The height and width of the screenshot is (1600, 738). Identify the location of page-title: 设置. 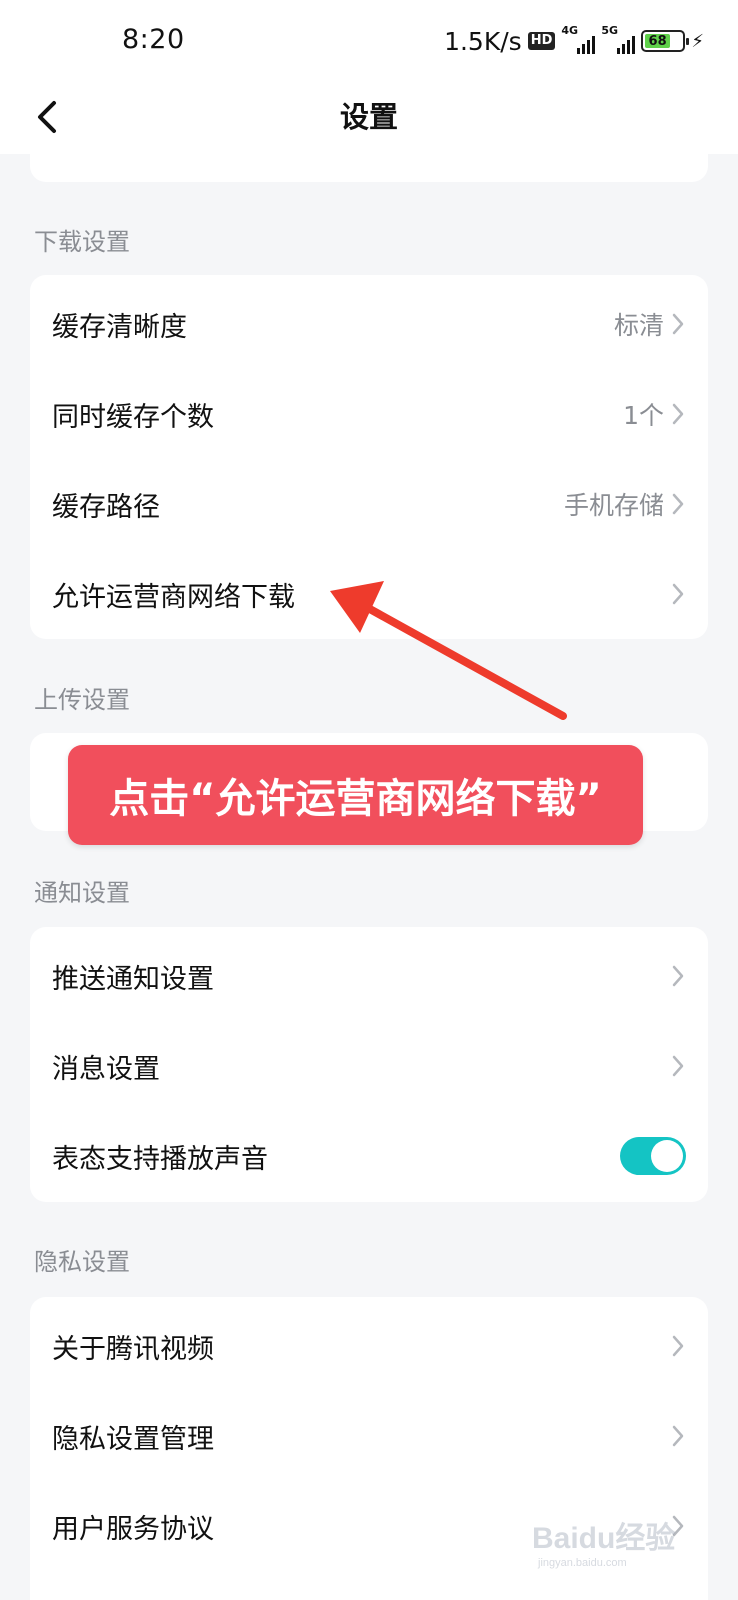
(368, 117).